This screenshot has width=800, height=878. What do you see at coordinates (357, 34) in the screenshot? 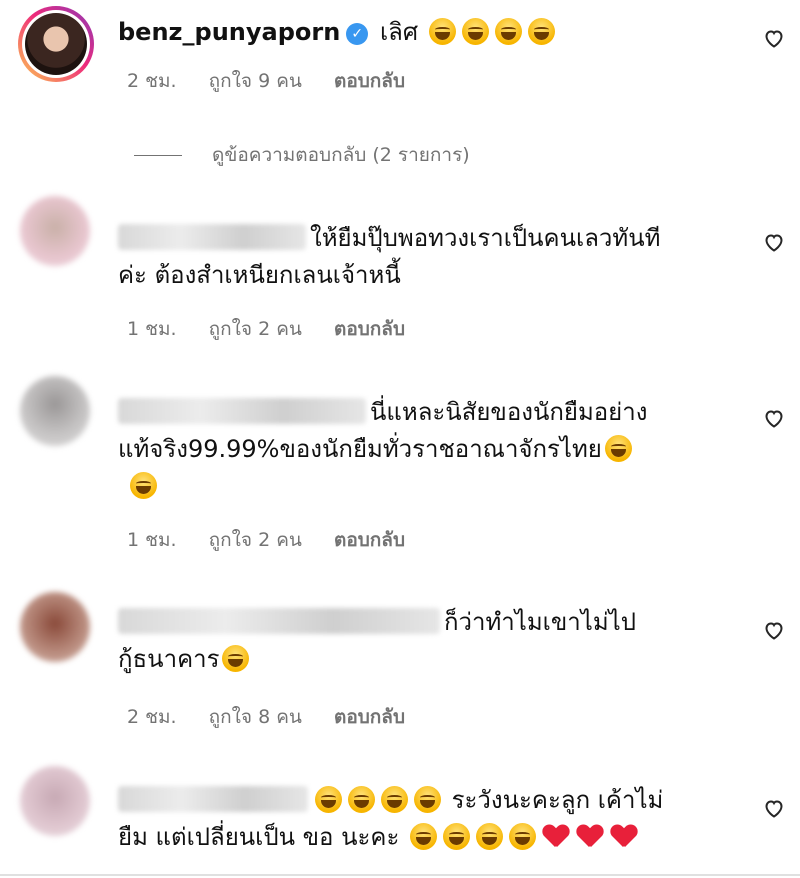
I see `verified-badge-icon: ✓` at bounding box center [357, 34].